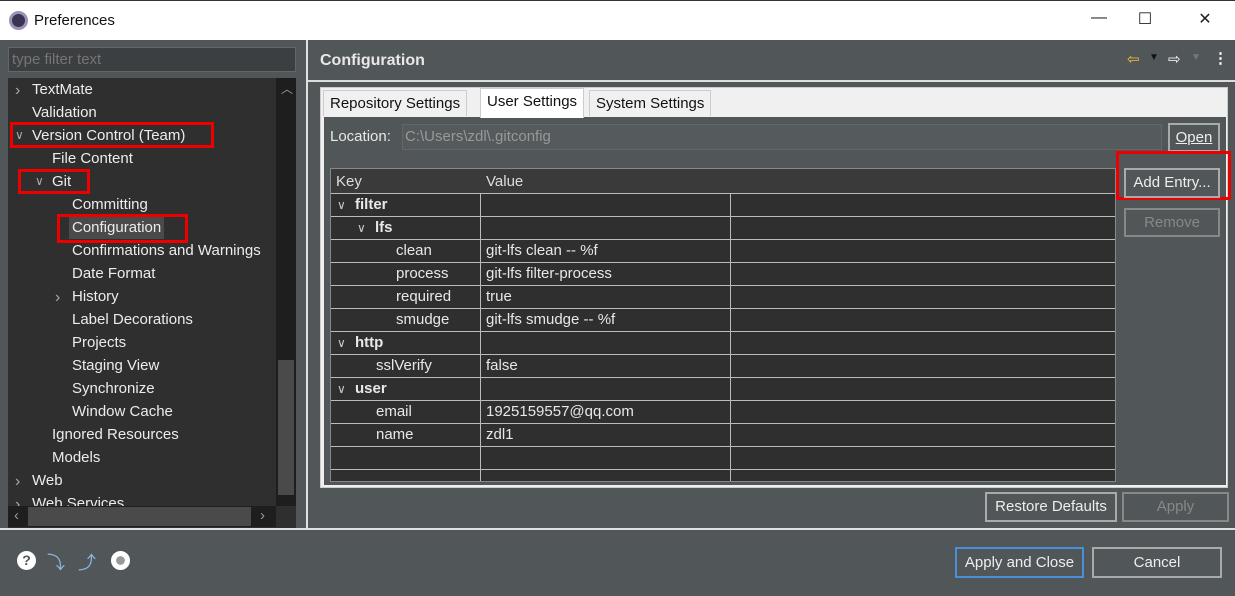 Image resolution: width=1235 pixels, height=596 pixels. Describe the element at coordinates (76, 457) in the screenshot. I see `tree-item: Models` at that location.